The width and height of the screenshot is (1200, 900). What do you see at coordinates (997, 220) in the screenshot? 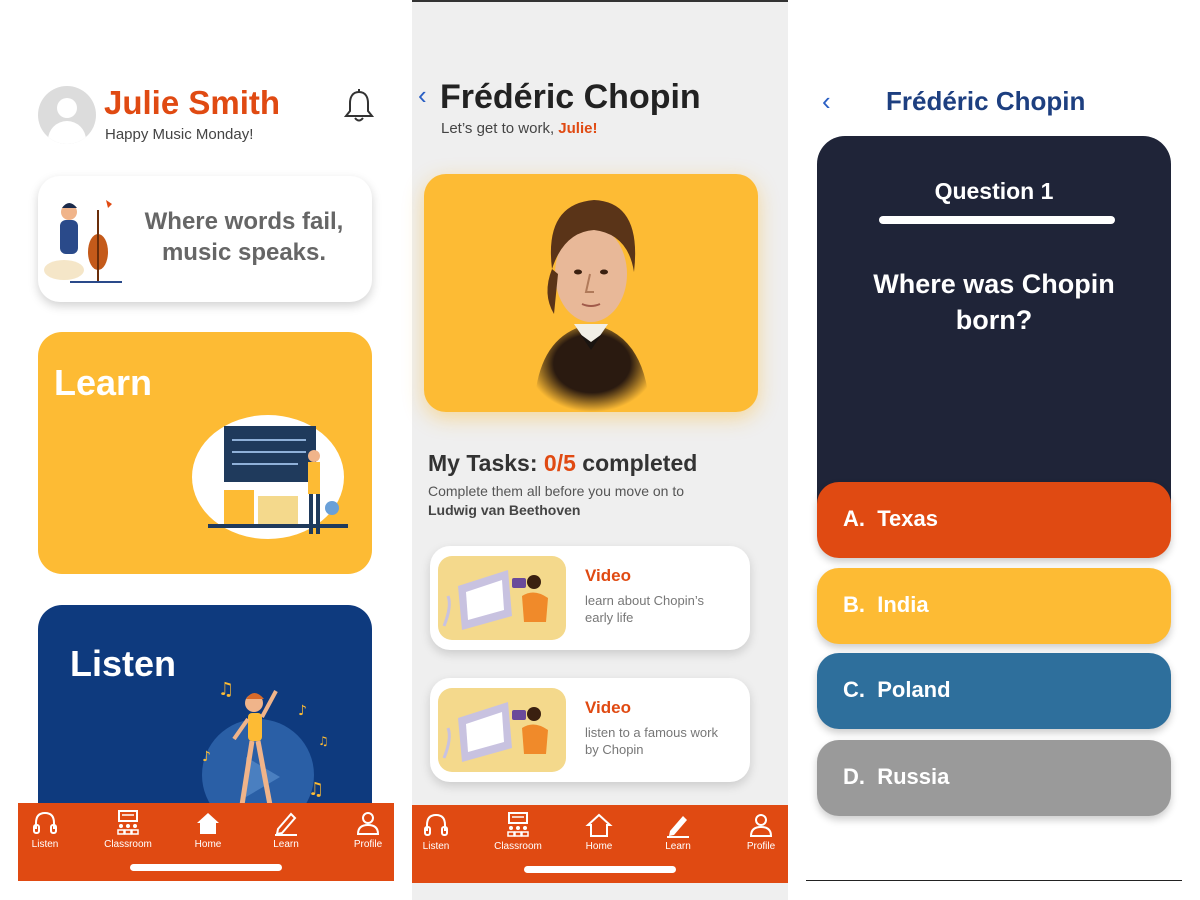
I see `question-progress-bar` at bounding box center [997, 220].